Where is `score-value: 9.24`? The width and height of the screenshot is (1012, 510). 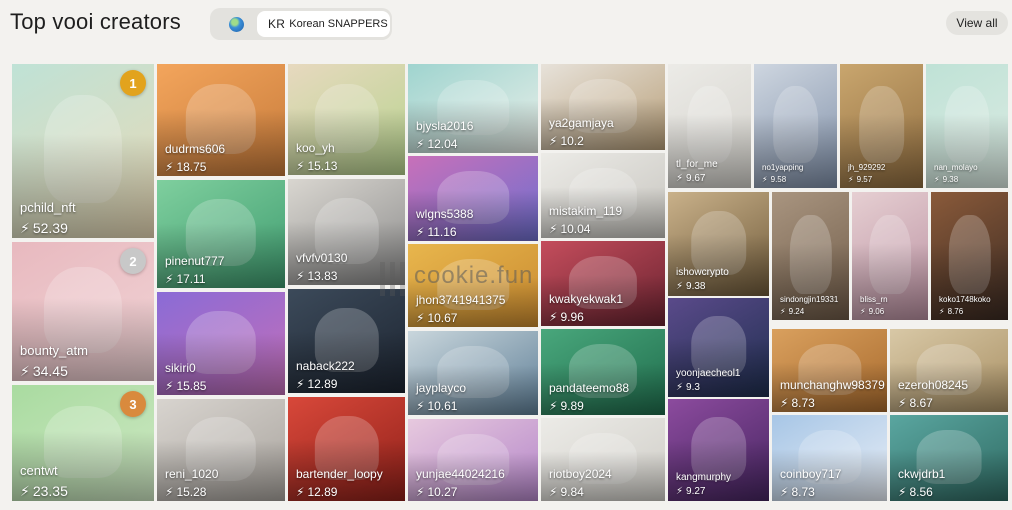 score-value: 9.24 is located at coordinates (796, 311).